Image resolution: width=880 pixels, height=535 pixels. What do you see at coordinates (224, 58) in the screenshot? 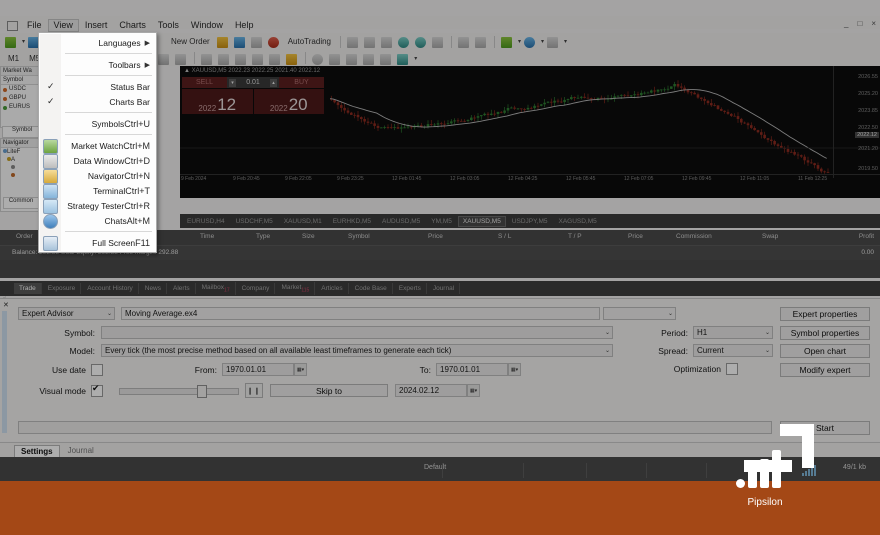
I see `trendline-icon` at bounding box center [224, 58].